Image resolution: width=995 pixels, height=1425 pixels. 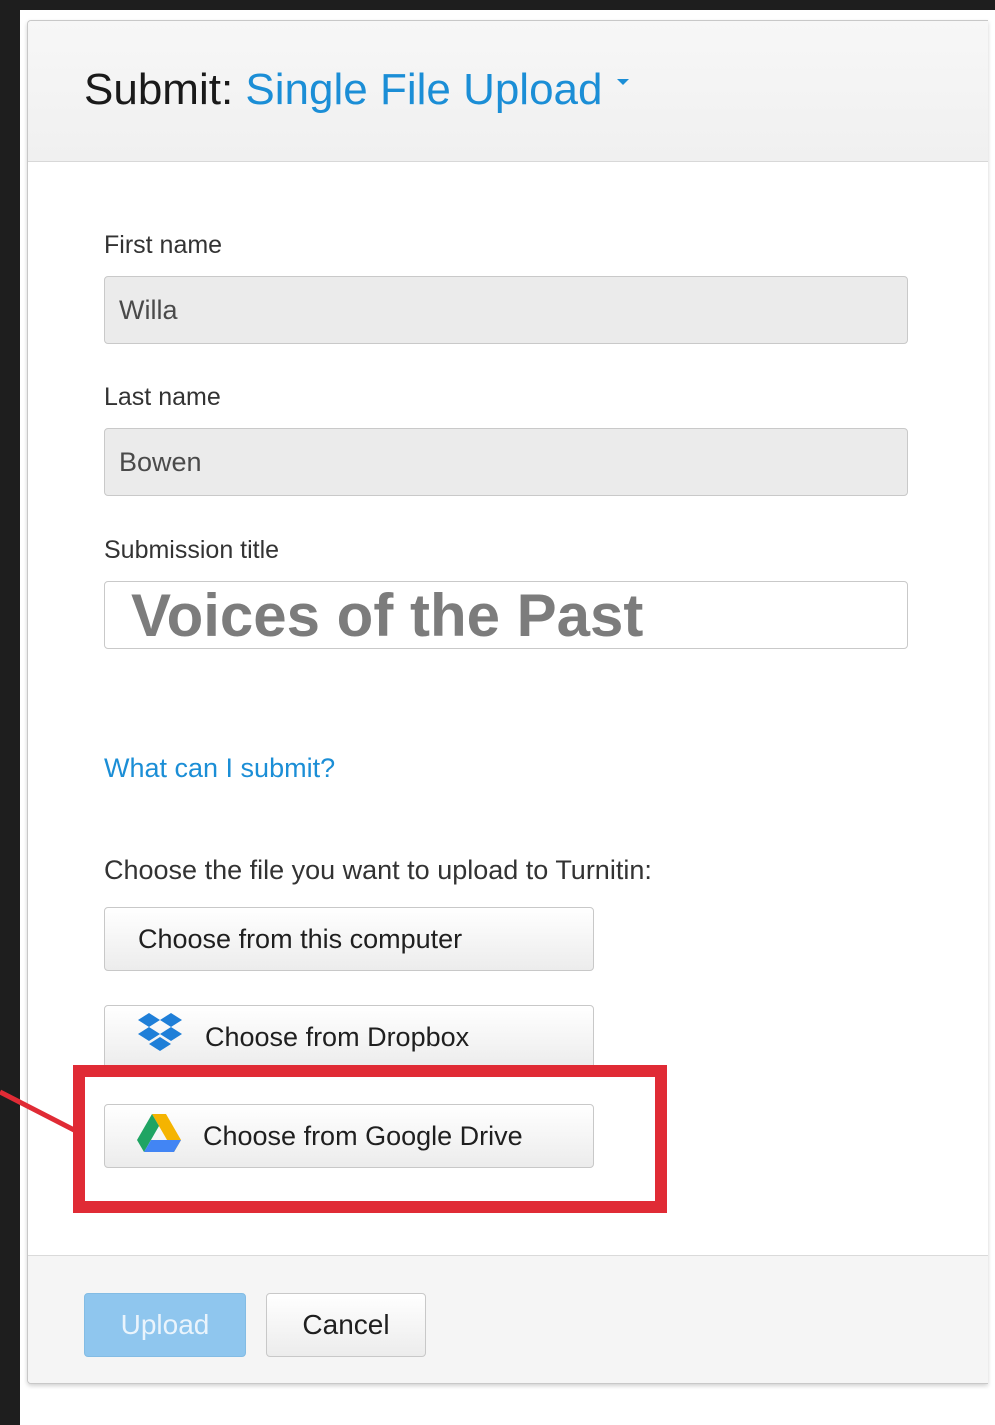 What do you see at coordinates (506, 310) in the screenshot?
I see `first-name-field: Willa` at bounding box center [506, 310].